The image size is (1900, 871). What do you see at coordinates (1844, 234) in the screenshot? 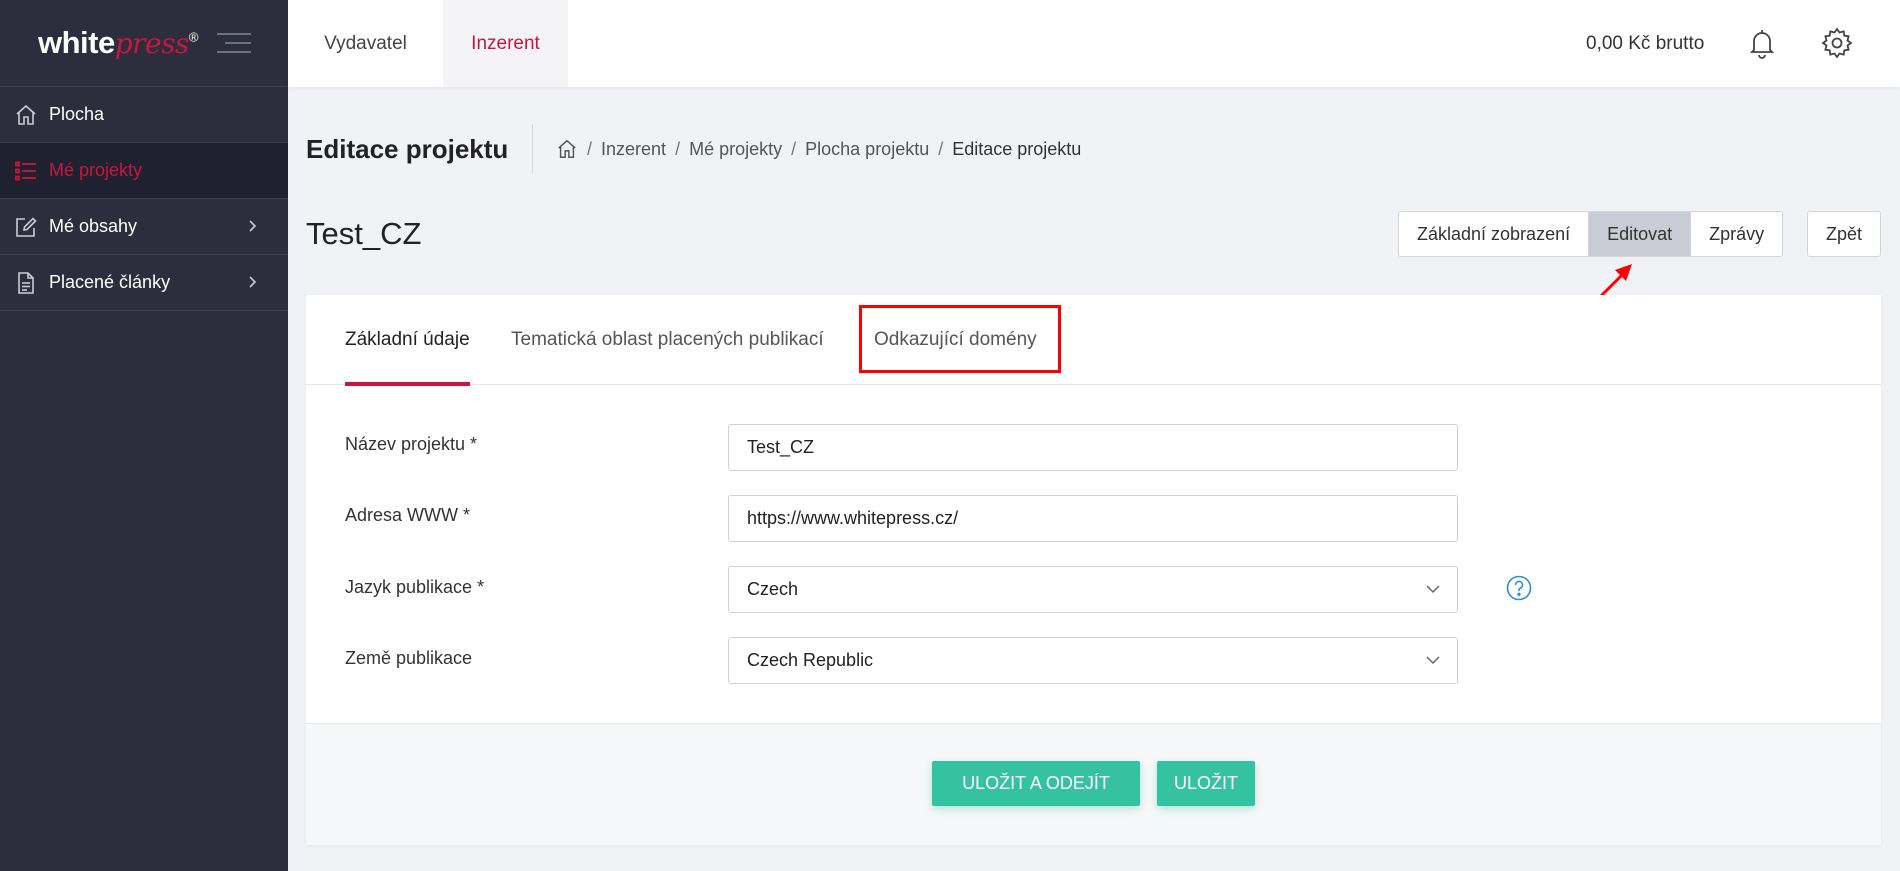
I see `back-button: Zpět` at bounding box center [1844, 234].